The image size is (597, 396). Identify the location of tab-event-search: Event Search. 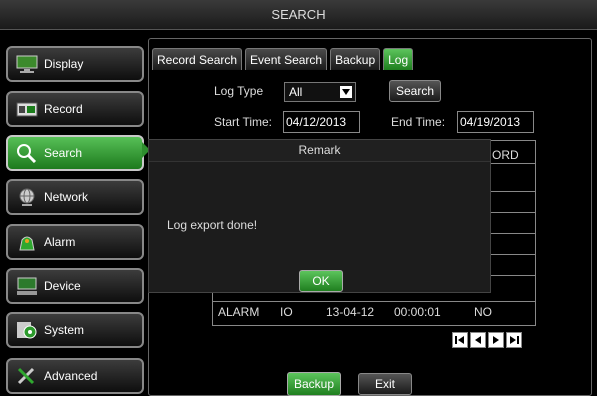
(286, 59).